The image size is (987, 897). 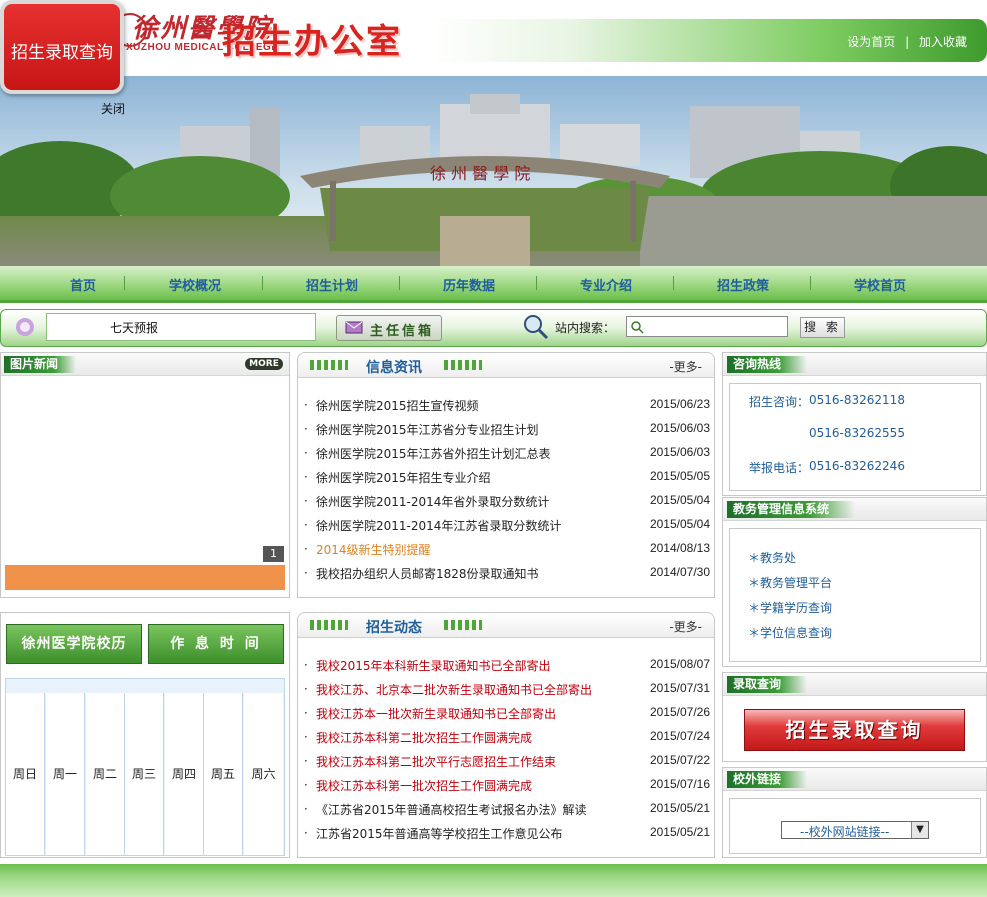 I want to click on news-row: · 徐州医学院2011-2014年江苏省录取分数统计 2015/05/04, so click(x=507, y=524).